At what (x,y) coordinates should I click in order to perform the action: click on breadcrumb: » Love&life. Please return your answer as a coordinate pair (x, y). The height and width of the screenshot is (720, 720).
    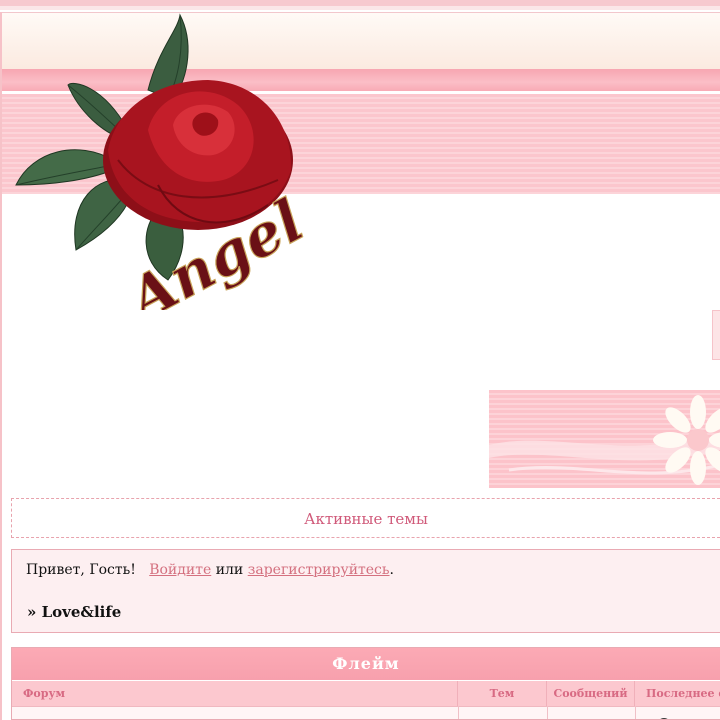
    Looking at the image, I should click on (74, 612).